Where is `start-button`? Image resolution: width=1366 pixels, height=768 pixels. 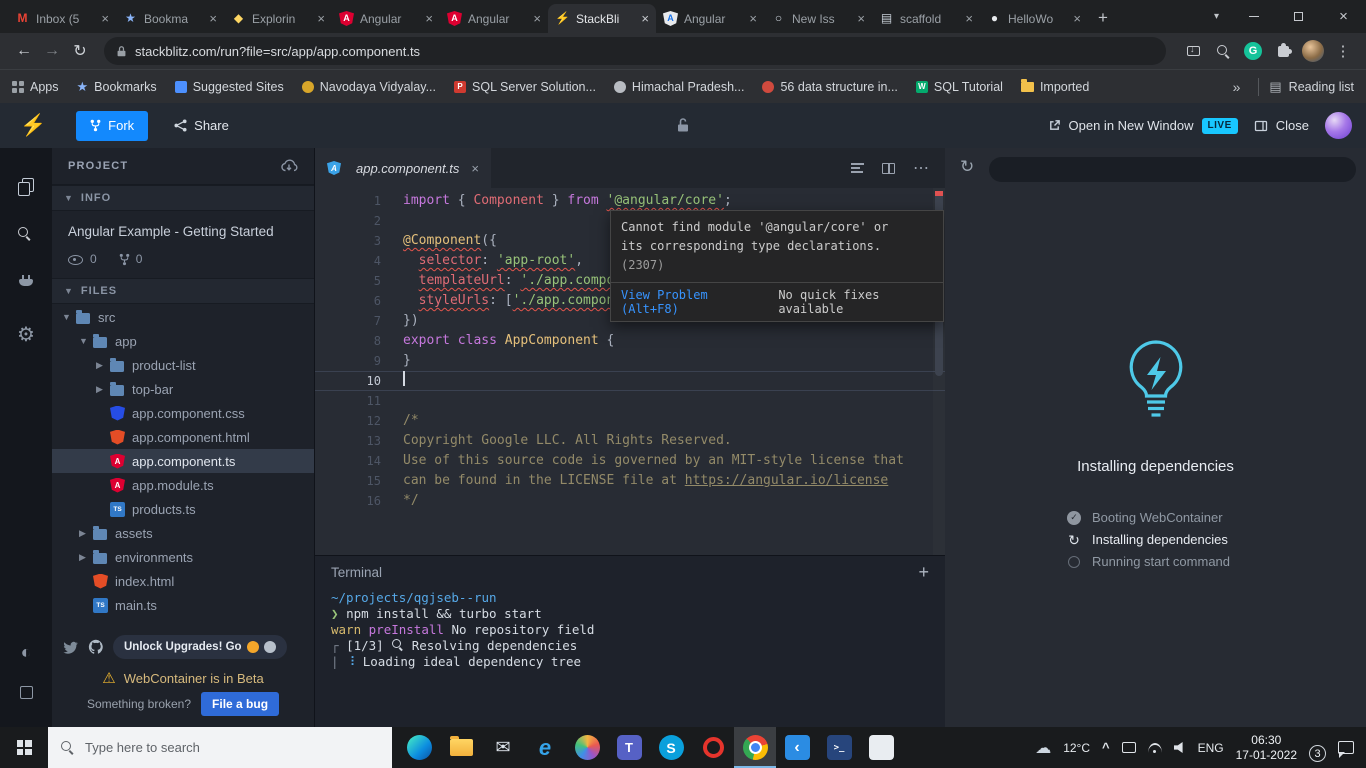 start-button is located at coordinates (24, 747).